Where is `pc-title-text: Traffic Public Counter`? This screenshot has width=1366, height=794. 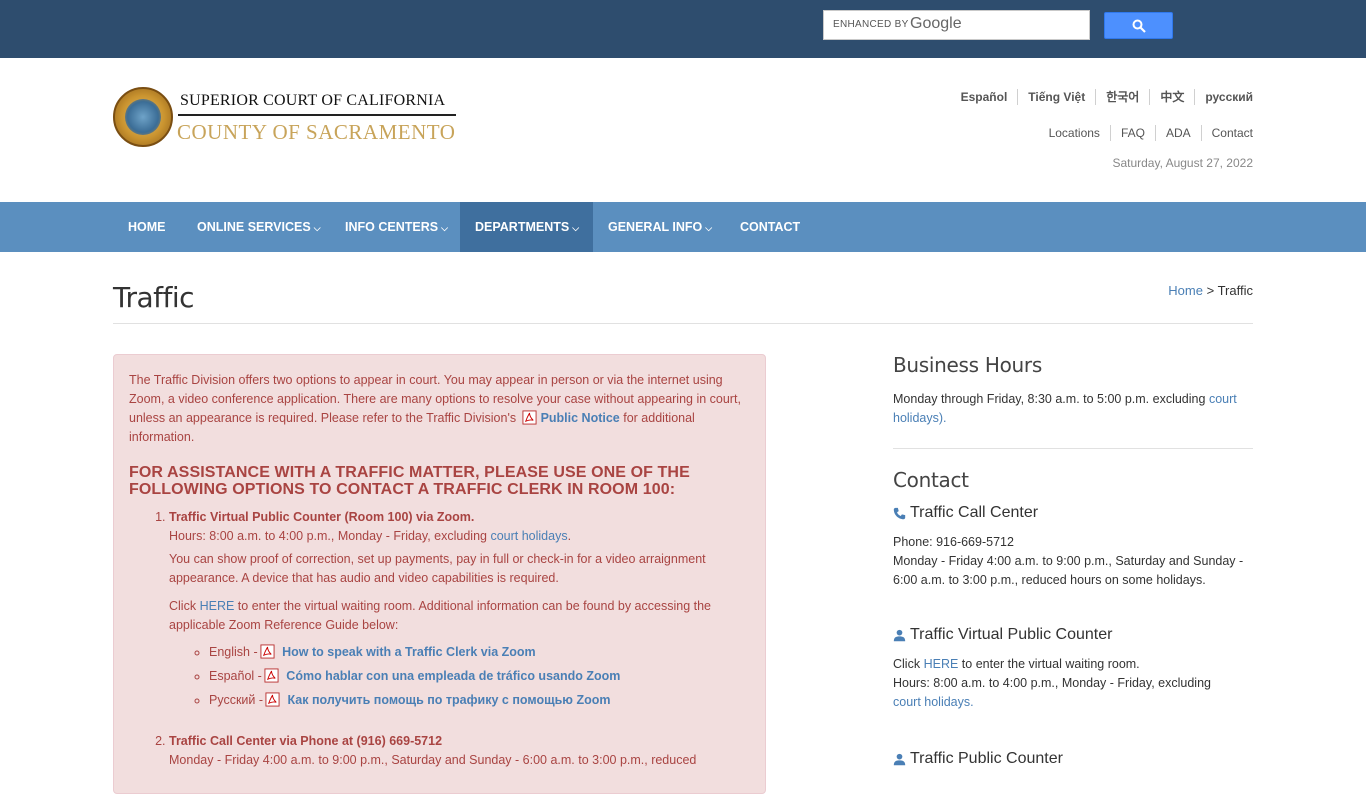
pc-title-text: Traffic Public Counter is located at coordinates (986, 758).